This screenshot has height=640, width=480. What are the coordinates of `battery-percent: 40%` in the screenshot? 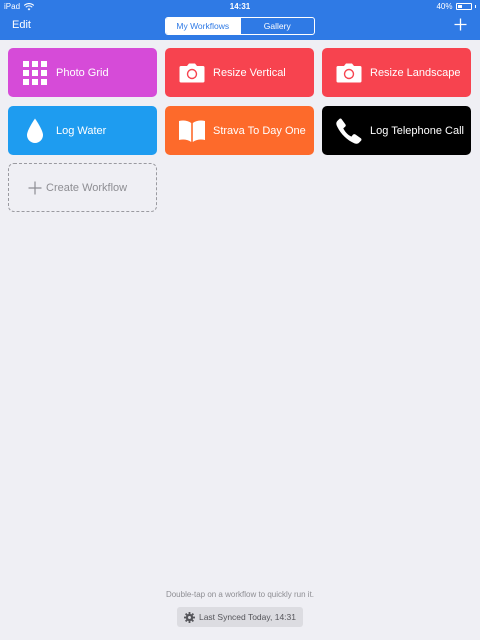 It's located at (444, 6).